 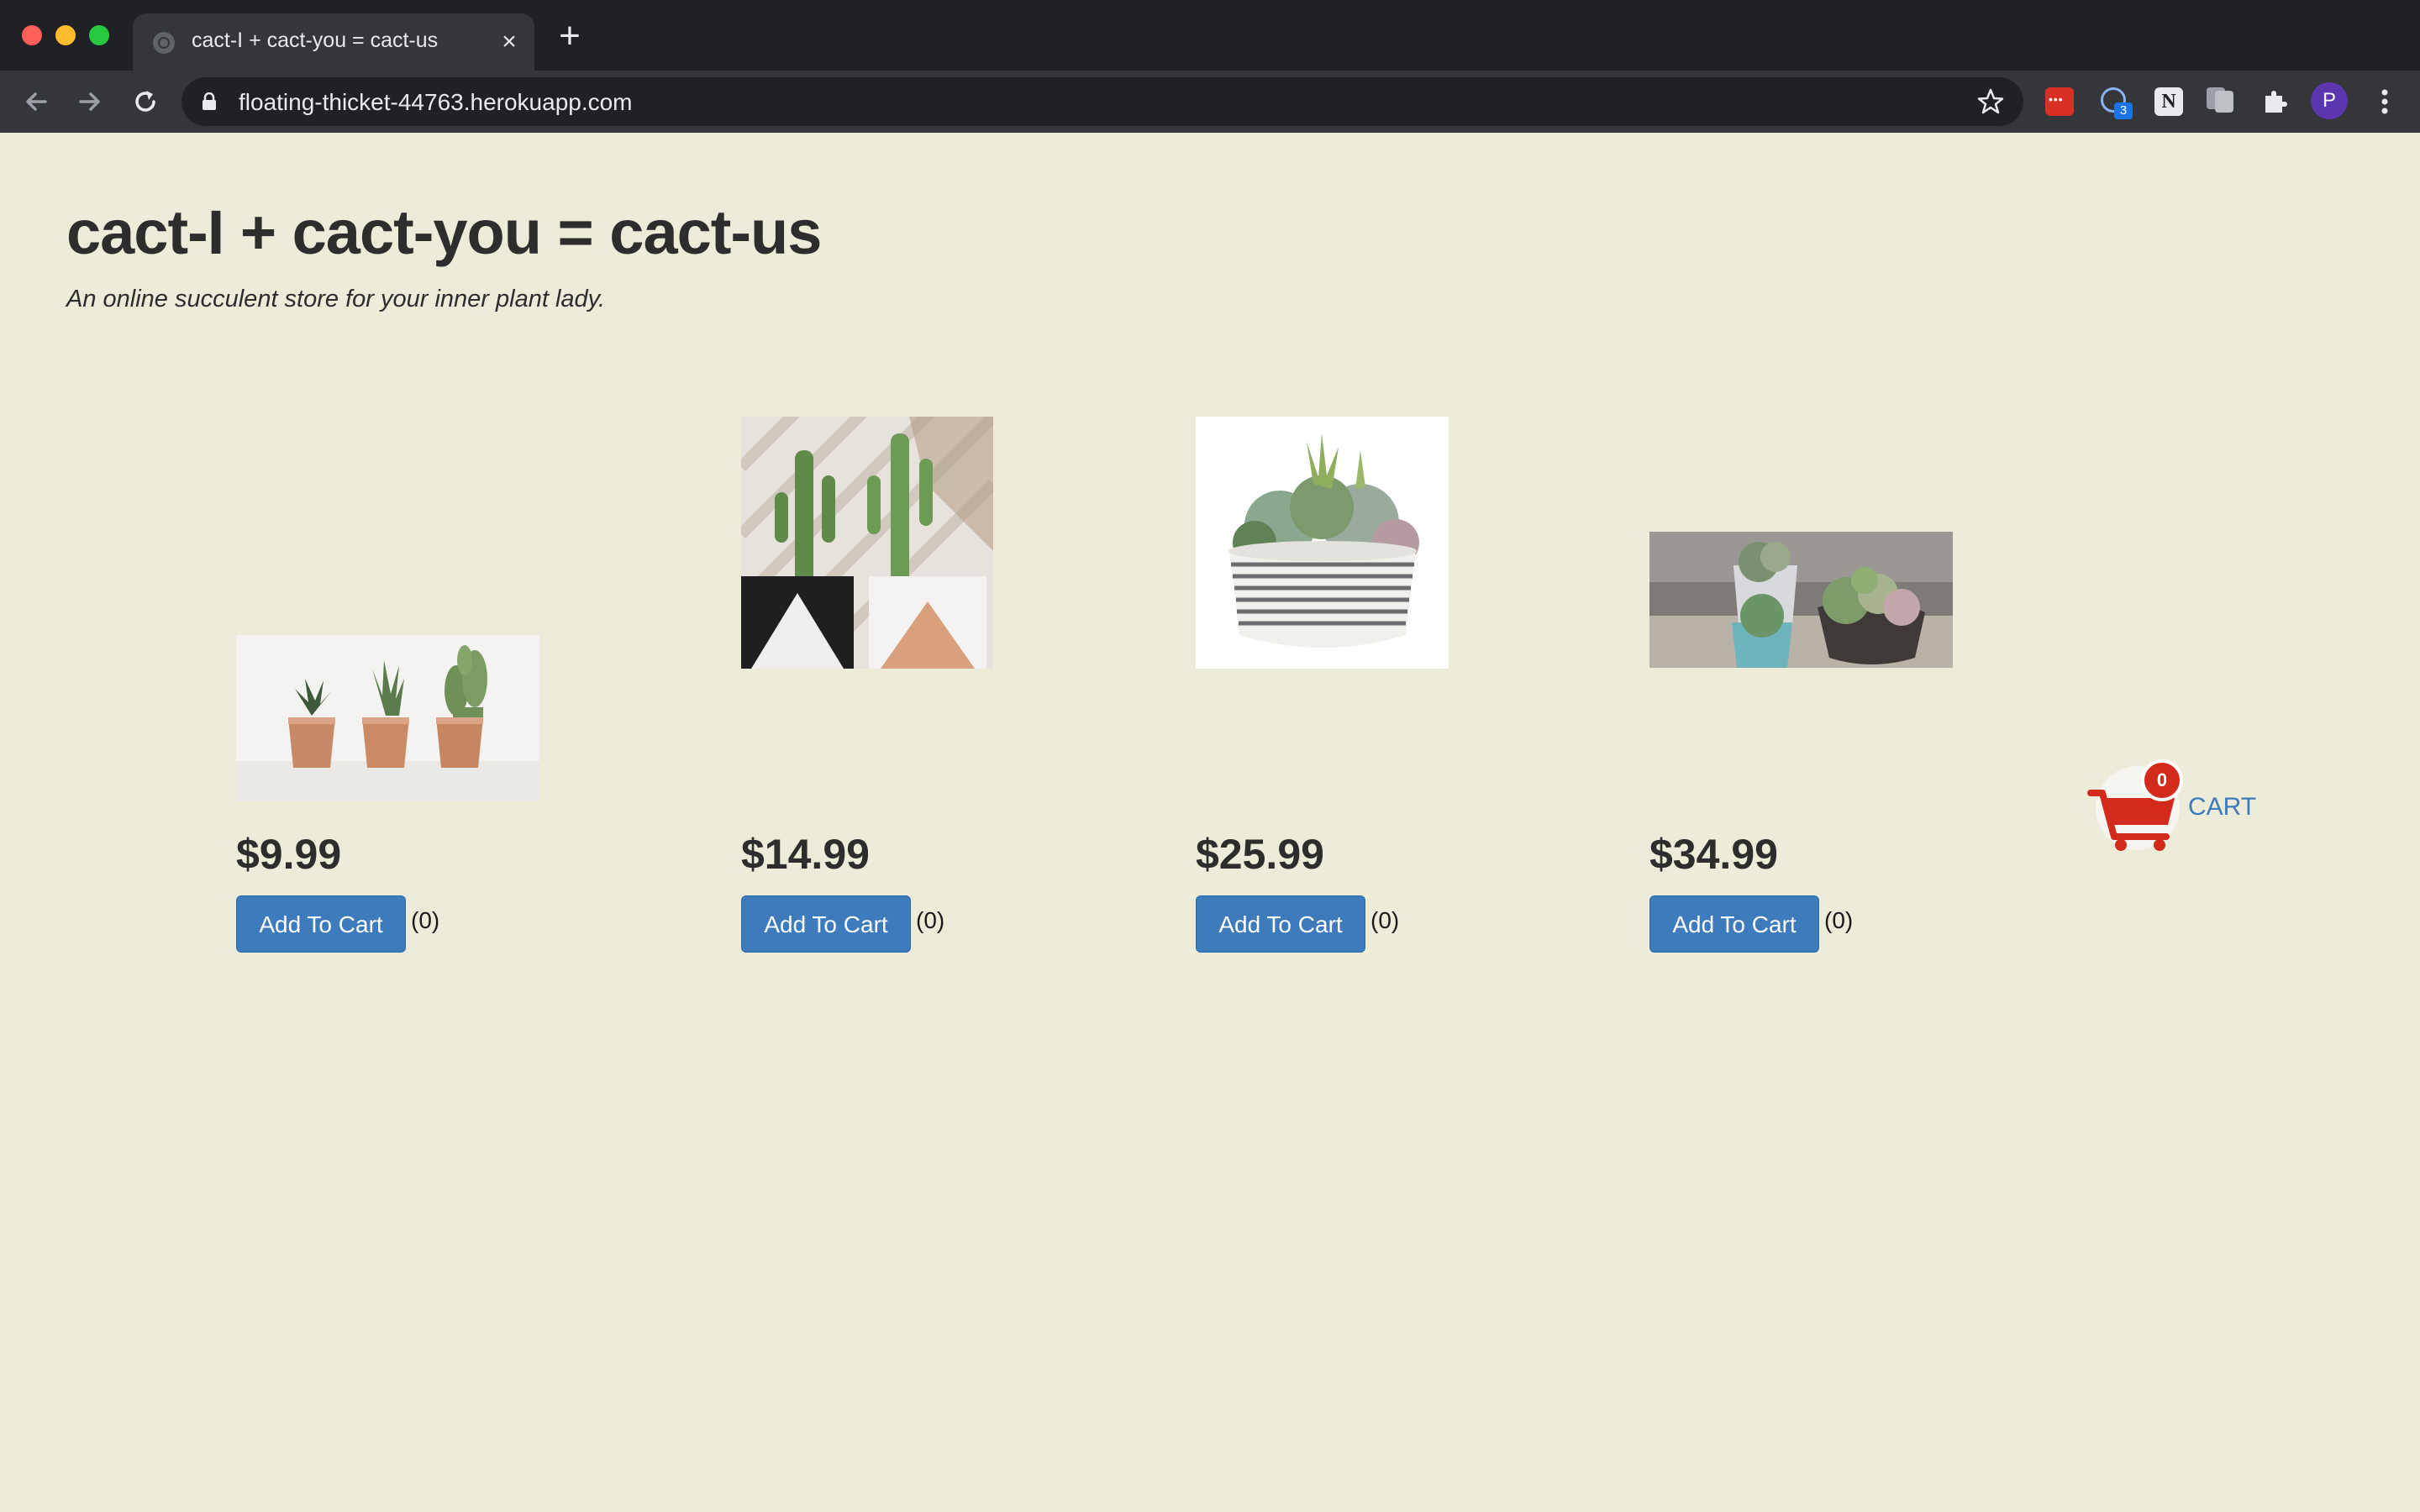 I want to click on product-image-tall-cacti, so click(x=867, y=543).